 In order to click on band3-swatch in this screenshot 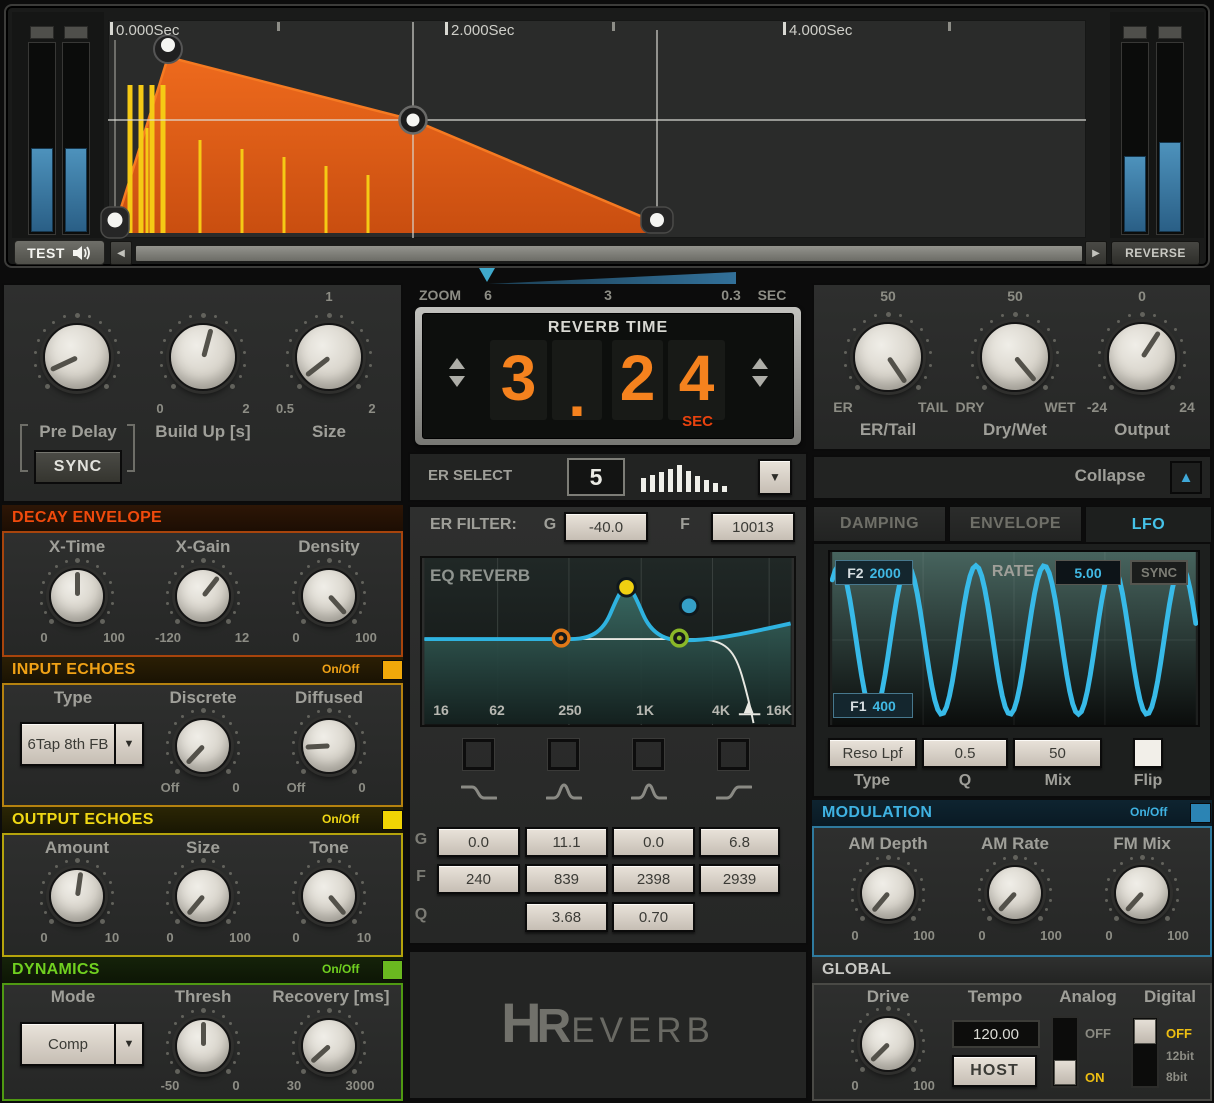, I will do `click(648, 754)`.